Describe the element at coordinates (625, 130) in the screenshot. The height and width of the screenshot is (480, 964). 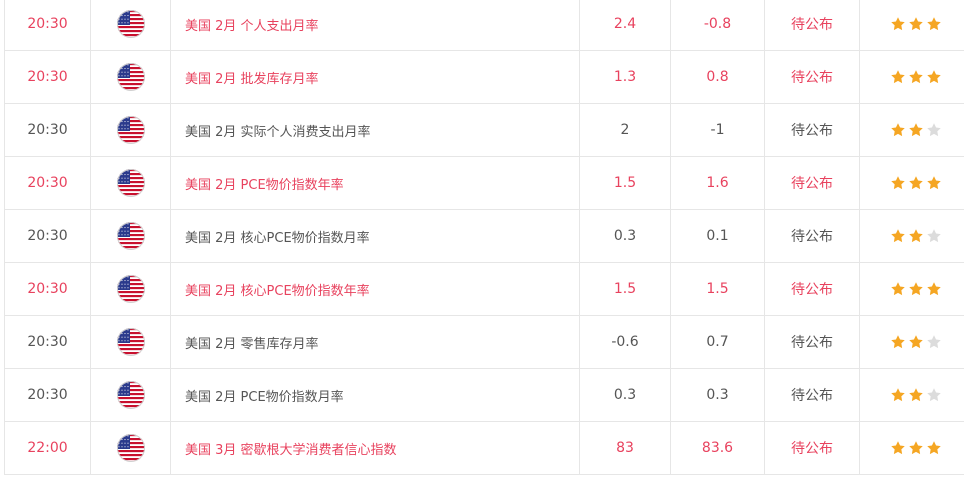
I see `previous-value: 2` at that location.